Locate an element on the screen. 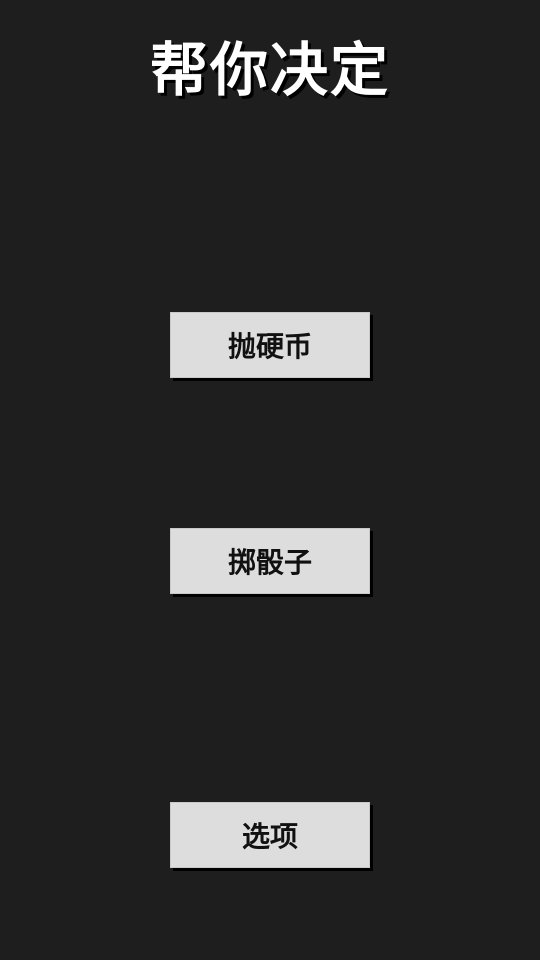 This screenshot has width=540, height=960. roll-dice-label: 掷骰子 is located at coordinates (269, 562).